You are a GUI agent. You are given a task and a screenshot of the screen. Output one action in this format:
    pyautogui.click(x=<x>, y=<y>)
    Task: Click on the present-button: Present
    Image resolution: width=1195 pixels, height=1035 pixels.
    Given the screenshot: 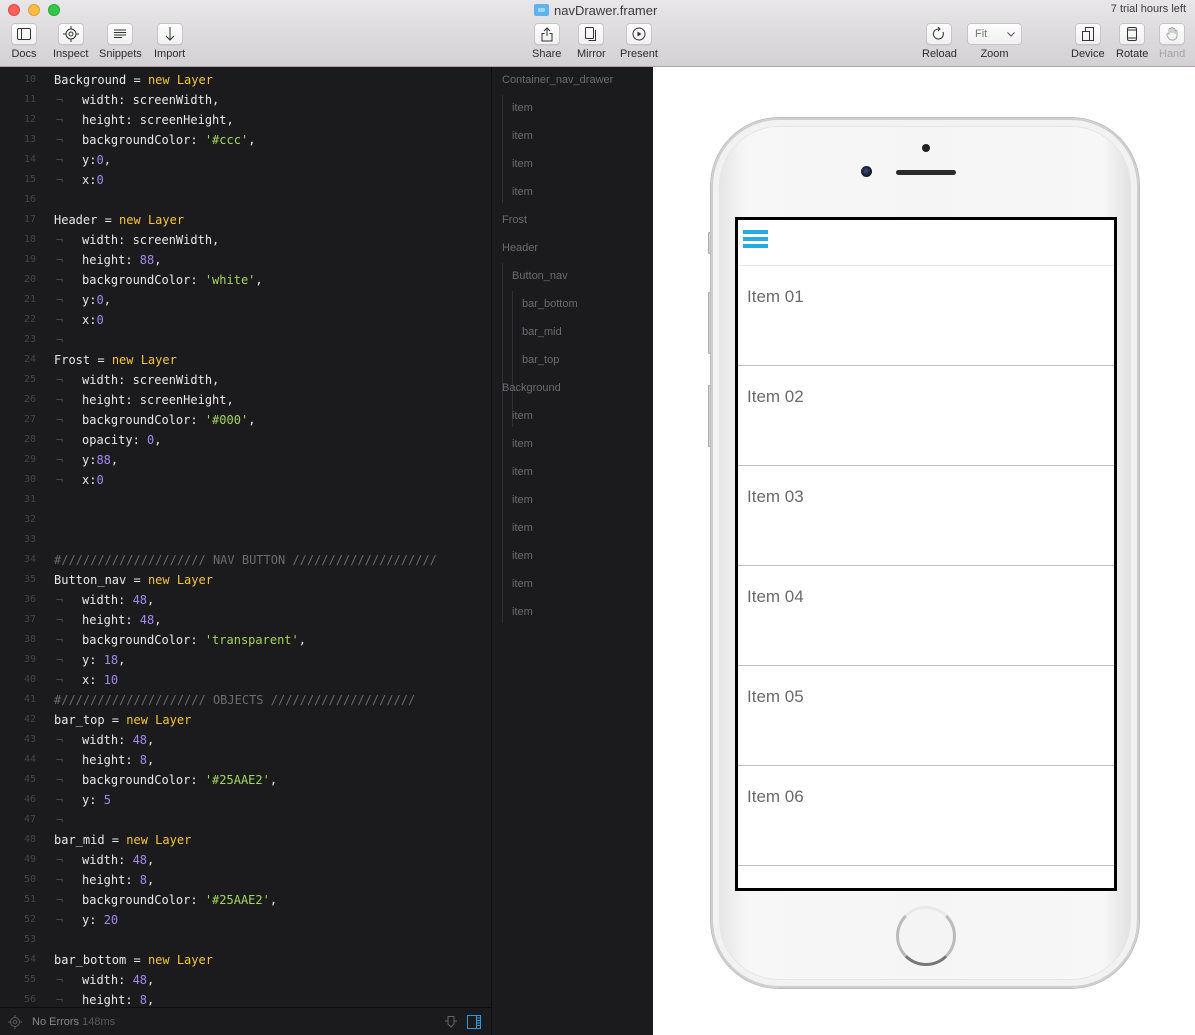 What is the action you would take?
    pyautogui.click(x=639, y=41)
    